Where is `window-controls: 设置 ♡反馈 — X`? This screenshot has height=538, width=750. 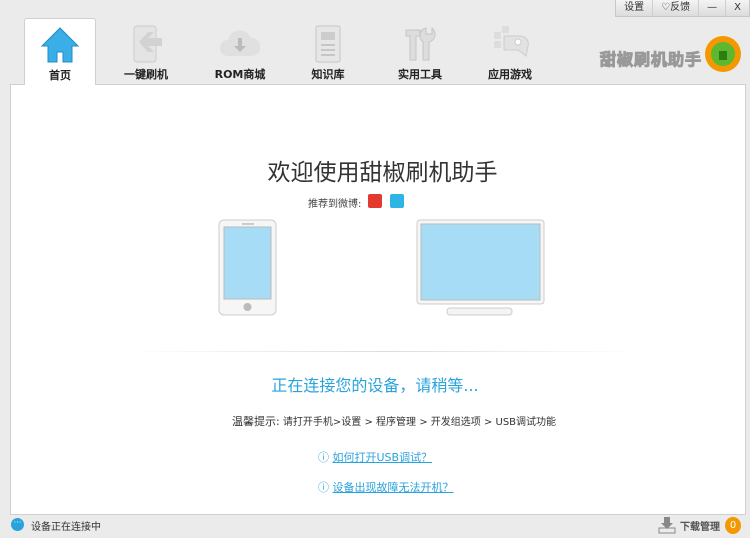 window-controls: 设置 ♡反馈 — X is located at coordinates (682, 8).